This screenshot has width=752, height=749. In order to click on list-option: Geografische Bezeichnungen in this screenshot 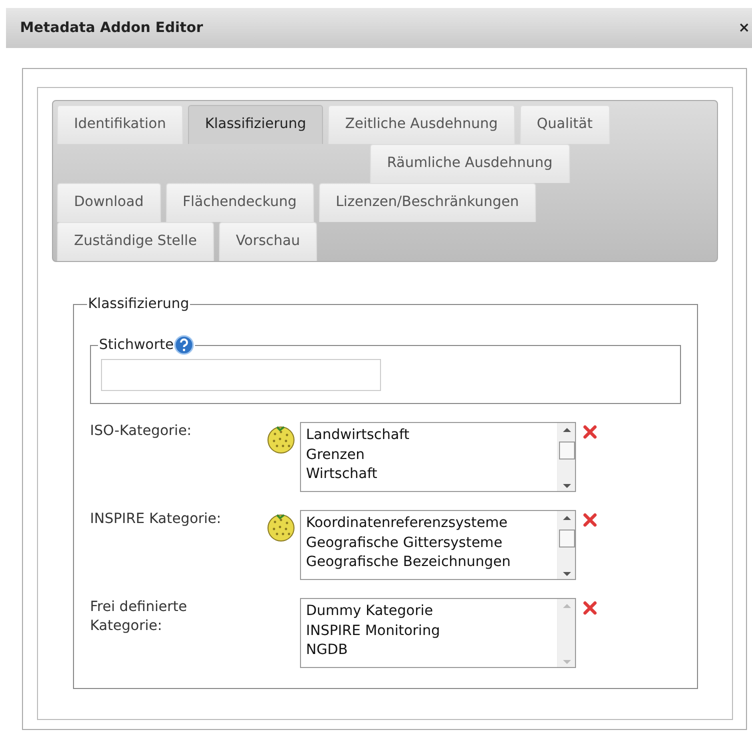, I will do `click(429, 562)`.